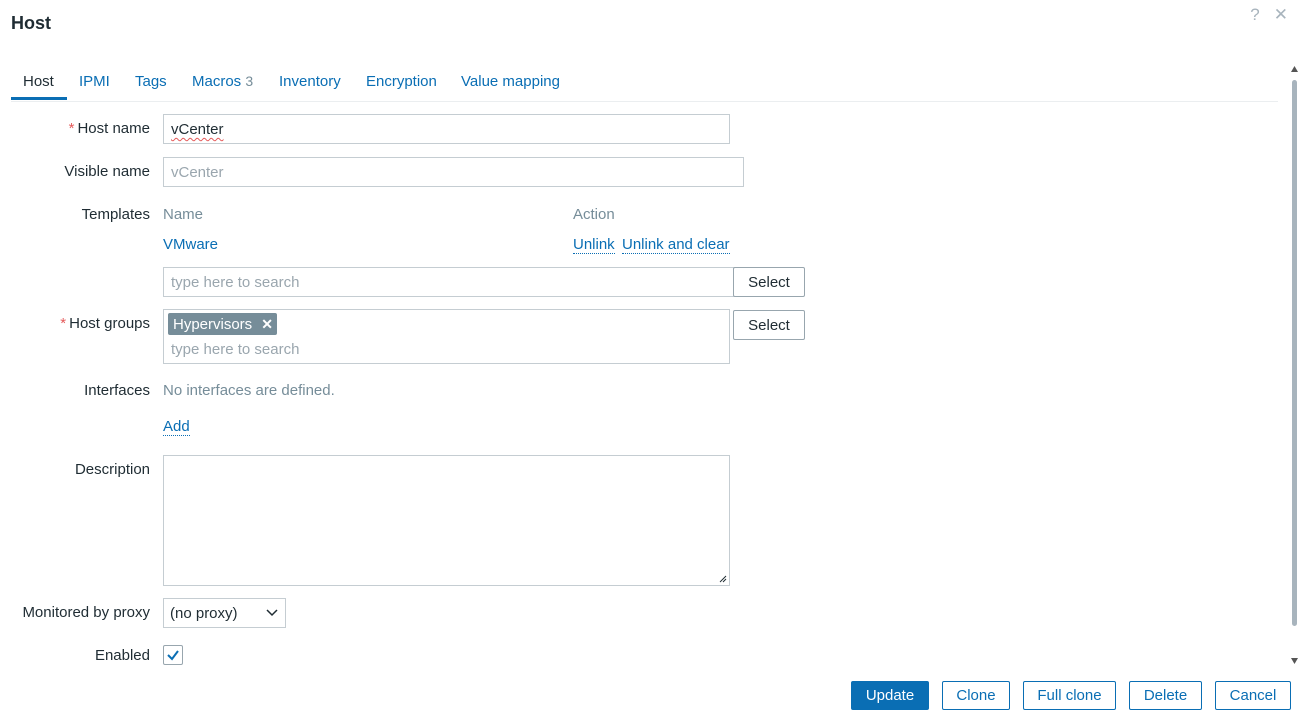 The width and height of the screenshot is (1300, 716). Describe the element at coordinates (1253, 695) in the screenshot. I see `cancel-button: Cancel` at that location.